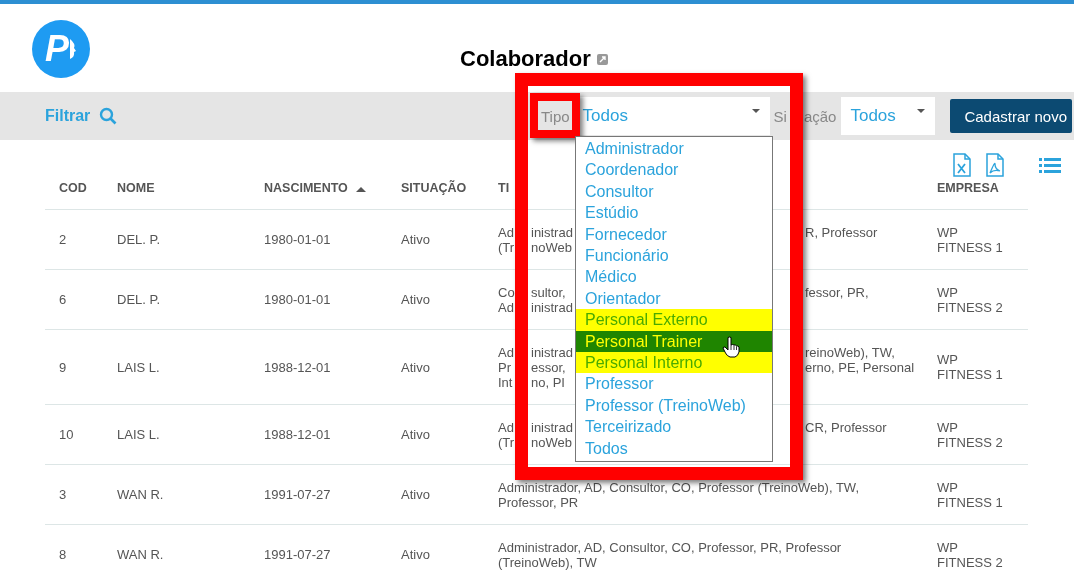 The image size is (1074, 579). Describe the element at coordinates (846, 427) in the screenshot. I see `table-cell: CR, Professor` at that location.